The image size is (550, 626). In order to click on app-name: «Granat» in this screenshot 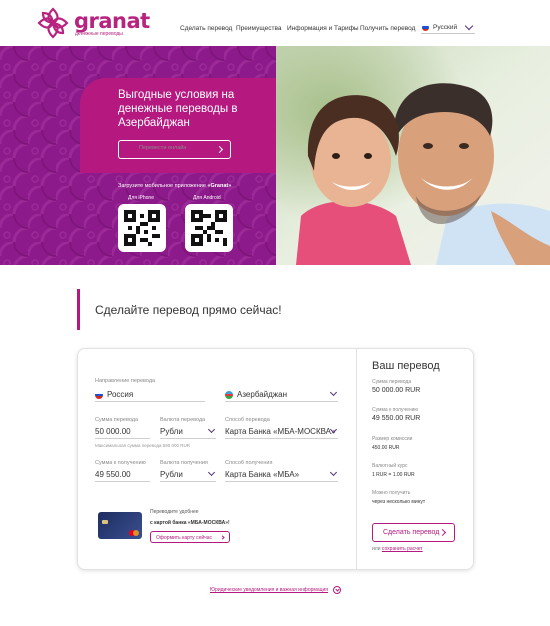, I will do `click(219, 186)`.